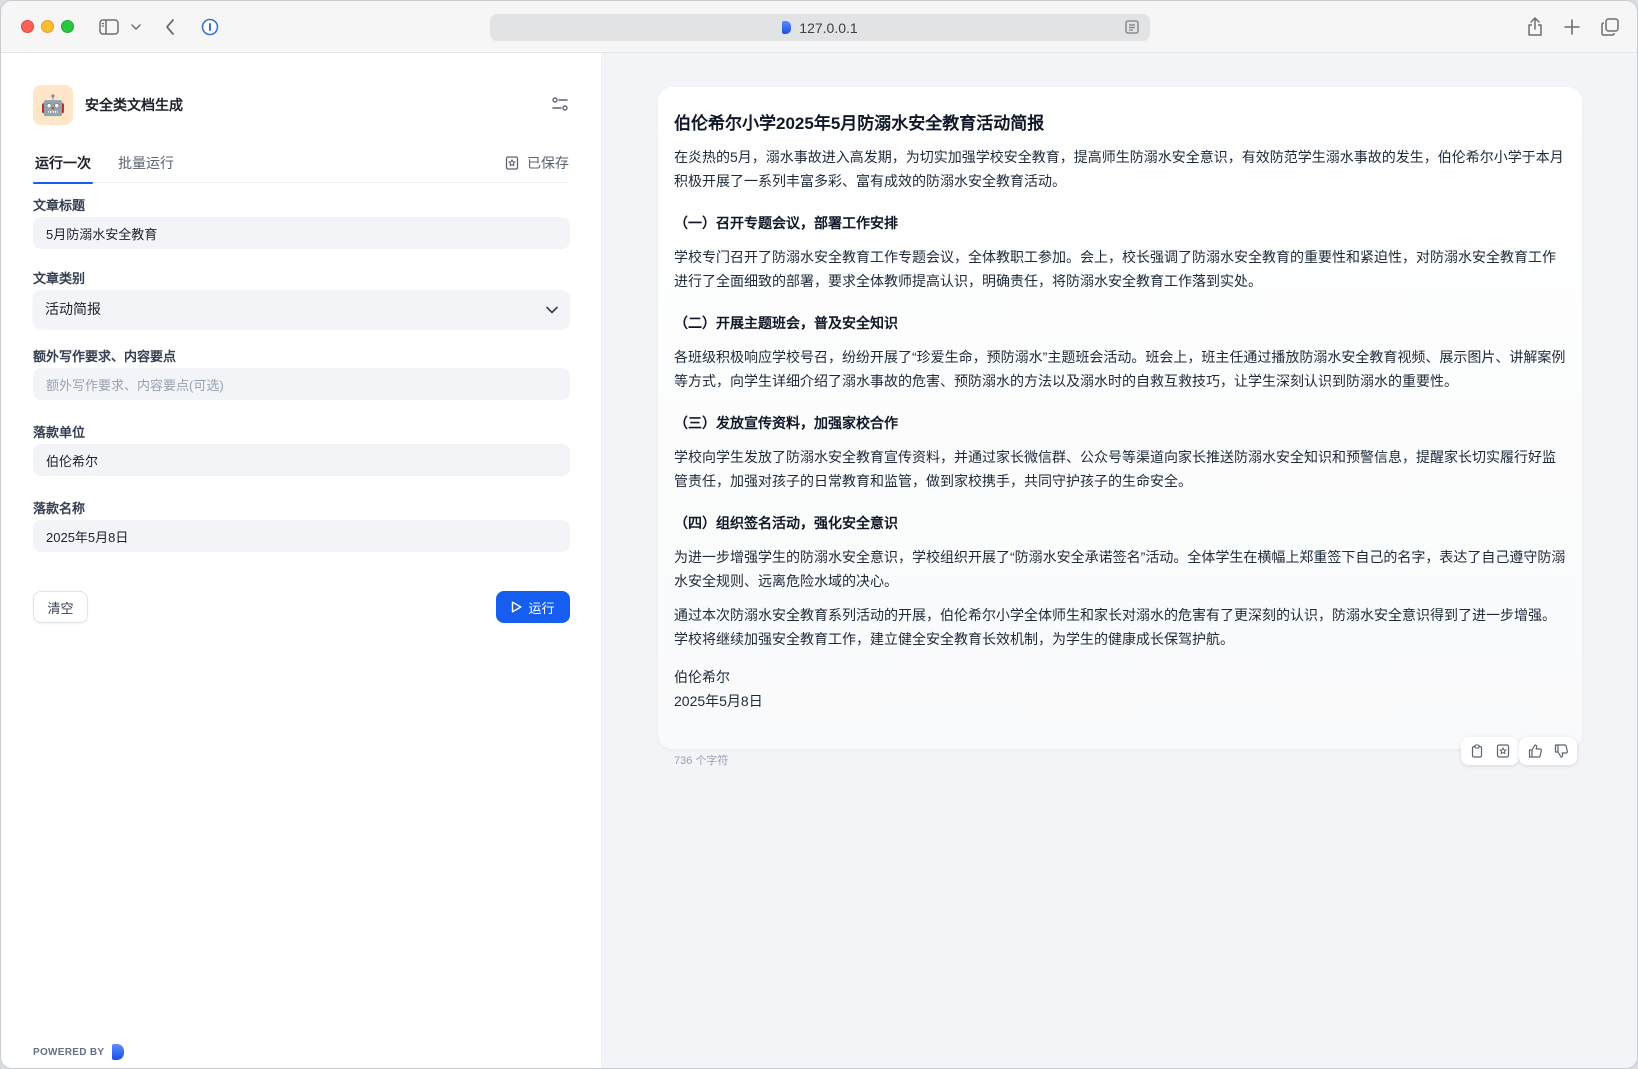  What do you see at coordinates (560, 106) in the screenshot?
I see `settings-sliders-icon` at bounding box center [560, 106].